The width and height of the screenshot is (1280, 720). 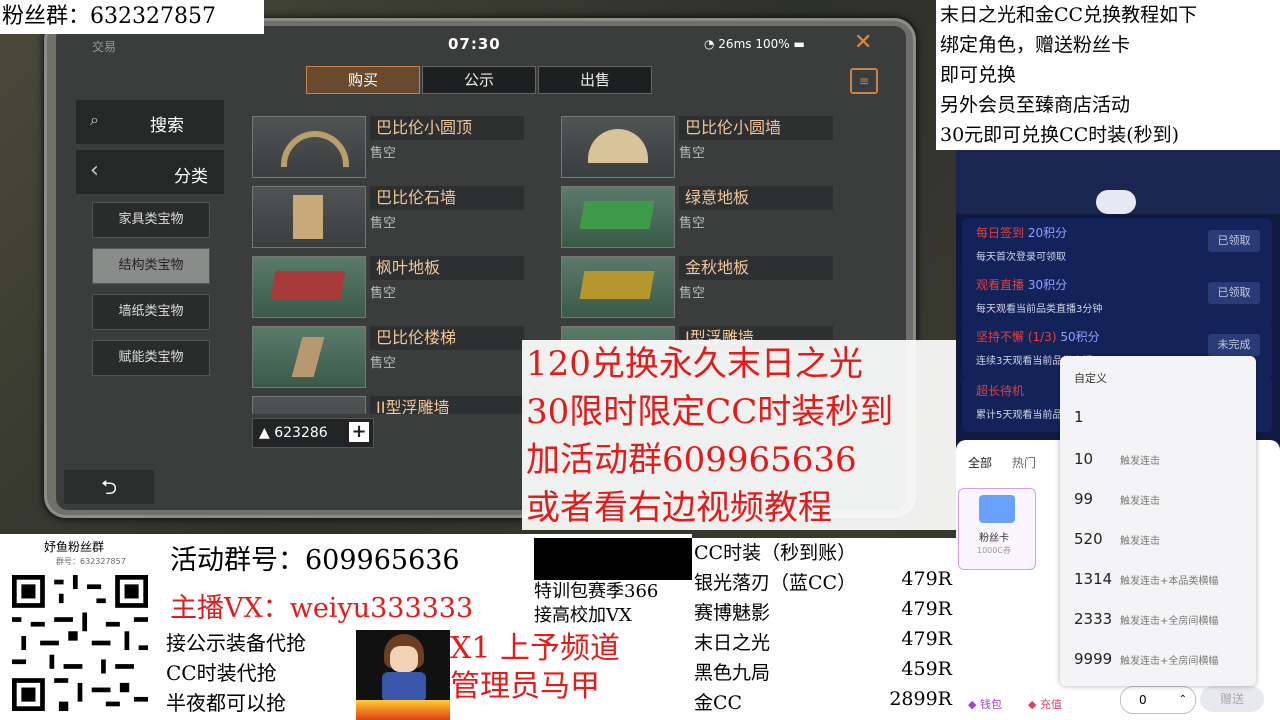 What do you see at coordinates (1038, 337) in the screenshot?
I see `task-title: 坚持不懈 (1/3) 50积分` at bounding box center [1038, 337].